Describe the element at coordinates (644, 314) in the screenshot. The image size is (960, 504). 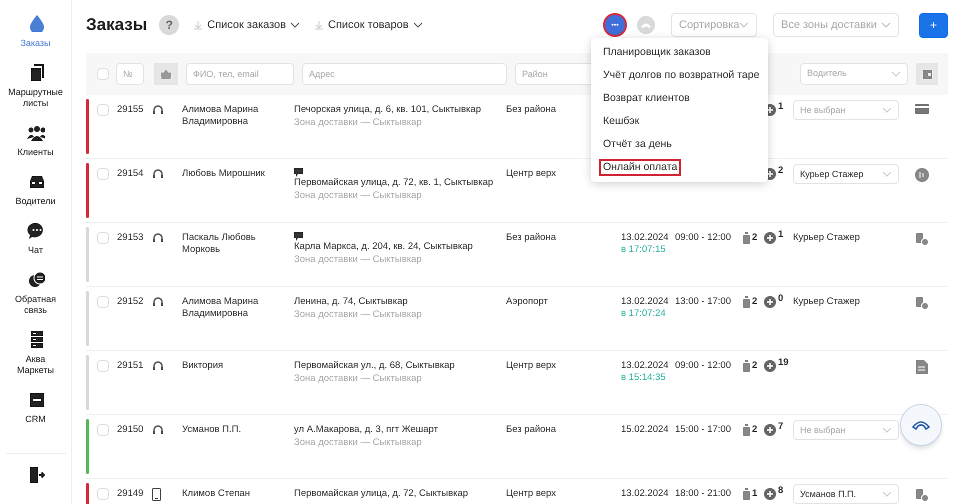
I see `paid-time: в 17:07:24` at that location.